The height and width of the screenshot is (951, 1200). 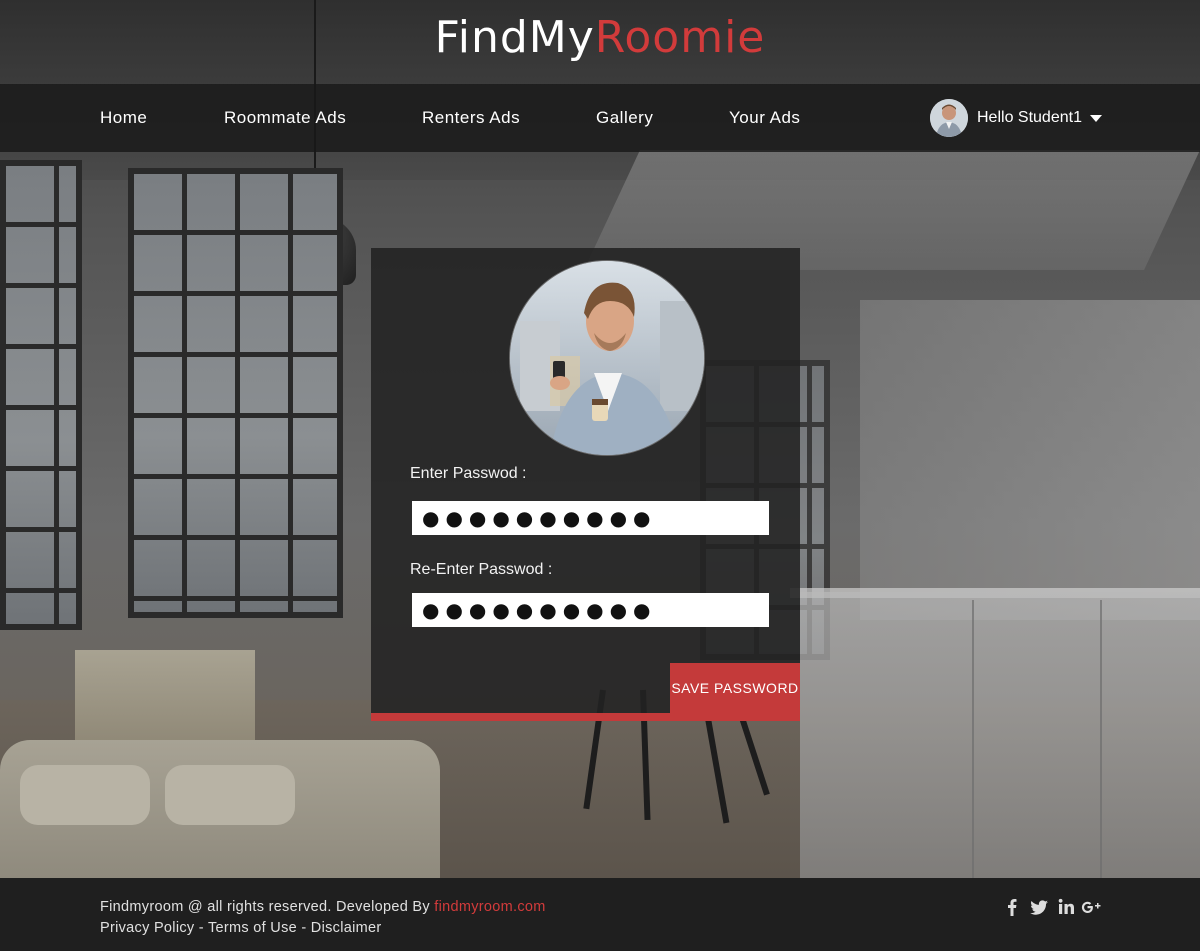 I want to click on background-window-left, so click(x=41, y=395).